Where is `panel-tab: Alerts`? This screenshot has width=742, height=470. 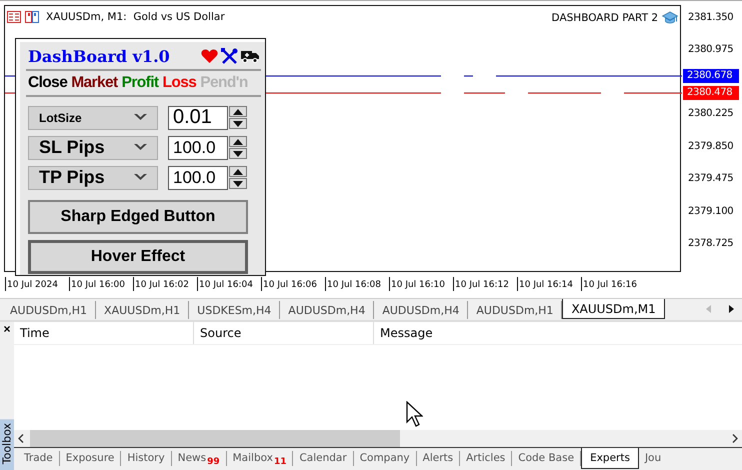 panel-tab: Alerts is located at coordinates (438, 458).